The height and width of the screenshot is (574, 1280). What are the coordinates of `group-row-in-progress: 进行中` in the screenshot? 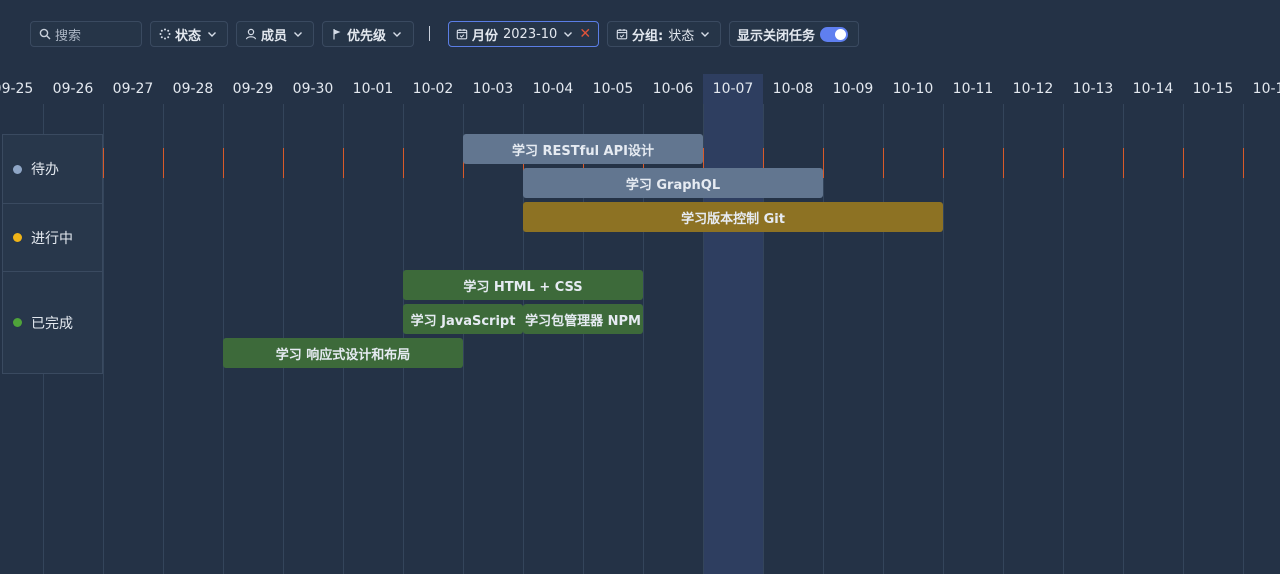 It's located at (52, 237).